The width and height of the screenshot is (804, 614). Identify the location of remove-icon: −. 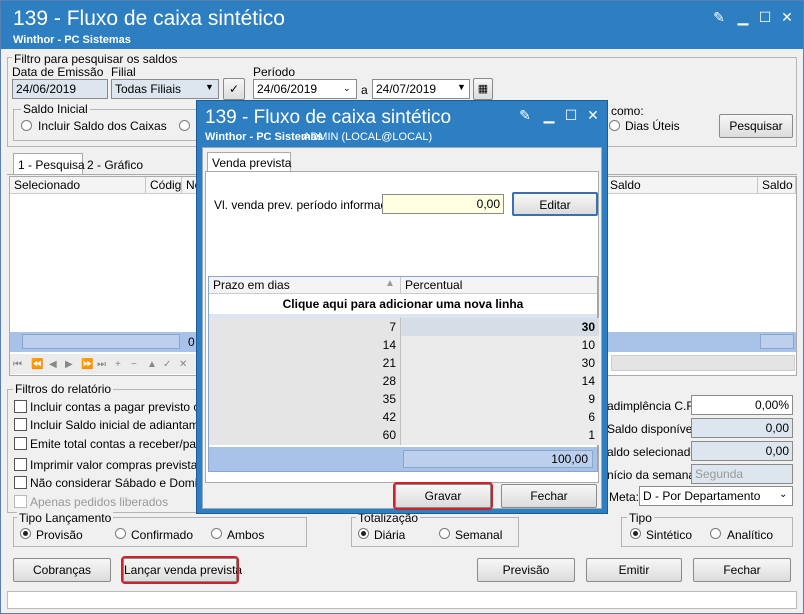
(134, 364).